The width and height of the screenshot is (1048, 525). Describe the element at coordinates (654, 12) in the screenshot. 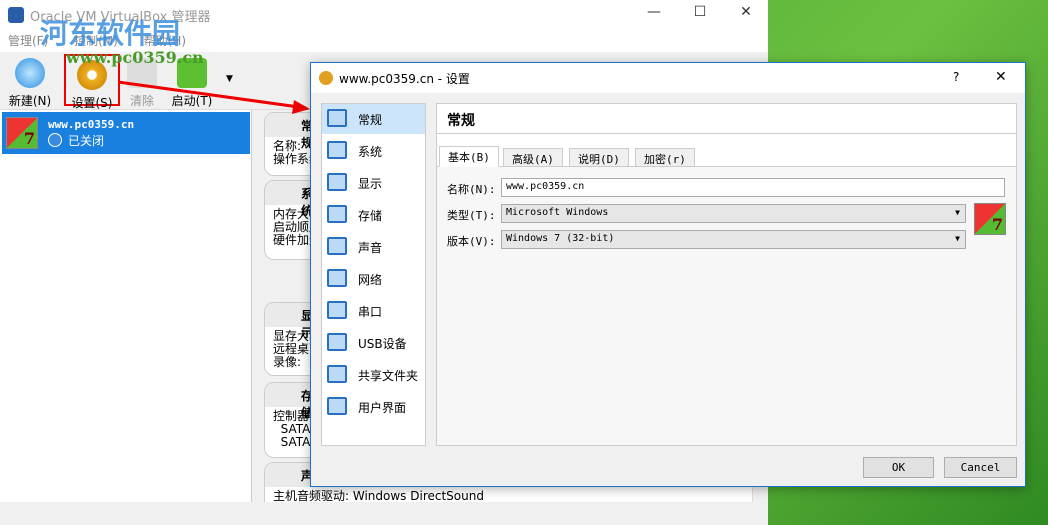

I see `minimize-button: —` at that location.